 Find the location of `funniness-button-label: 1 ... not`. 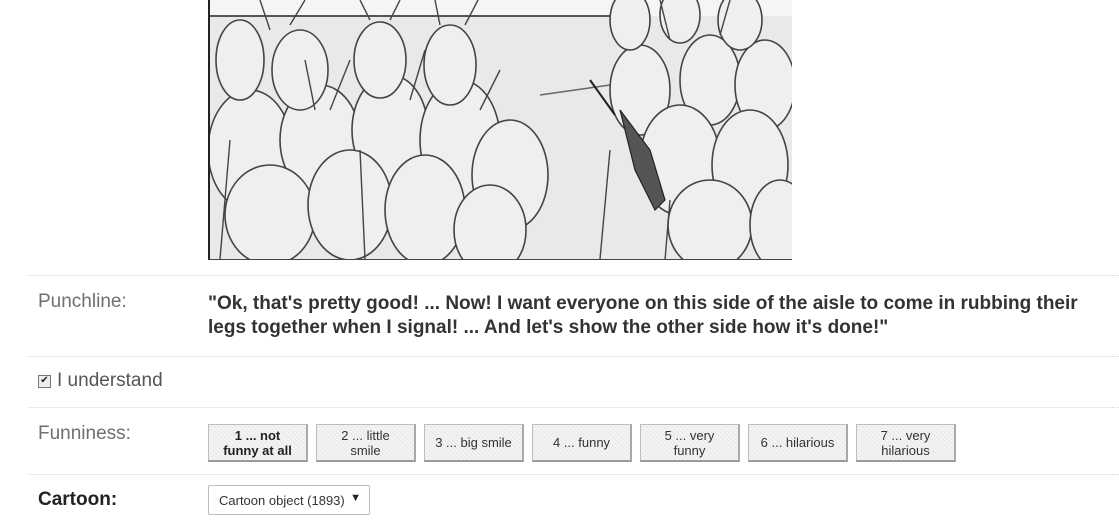

funniness-button-label: 1 ... not is located at coordinates (257, 435).